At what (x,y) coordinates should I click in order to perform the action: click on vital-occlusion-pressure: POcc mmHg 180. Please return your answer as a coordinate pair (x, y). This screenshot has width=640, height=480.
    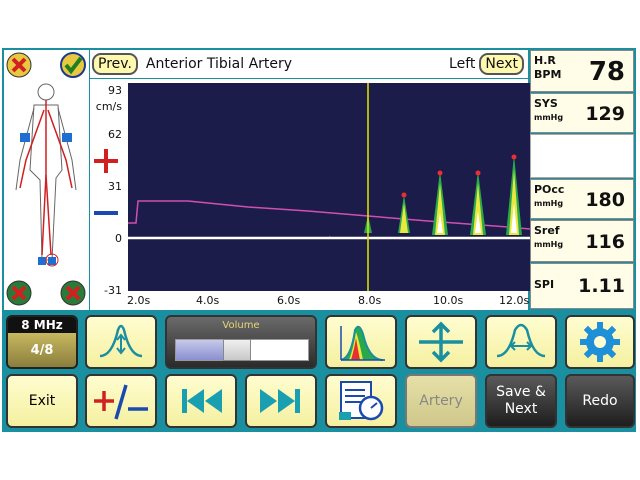
    Looking at the image, I should click on (582, 199).